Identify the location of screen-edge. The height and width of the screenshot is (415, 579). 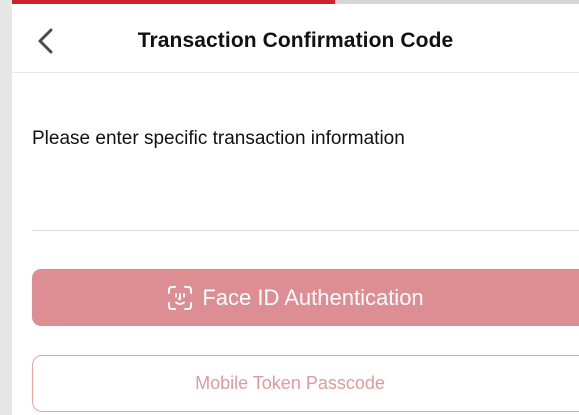
(6, 207).